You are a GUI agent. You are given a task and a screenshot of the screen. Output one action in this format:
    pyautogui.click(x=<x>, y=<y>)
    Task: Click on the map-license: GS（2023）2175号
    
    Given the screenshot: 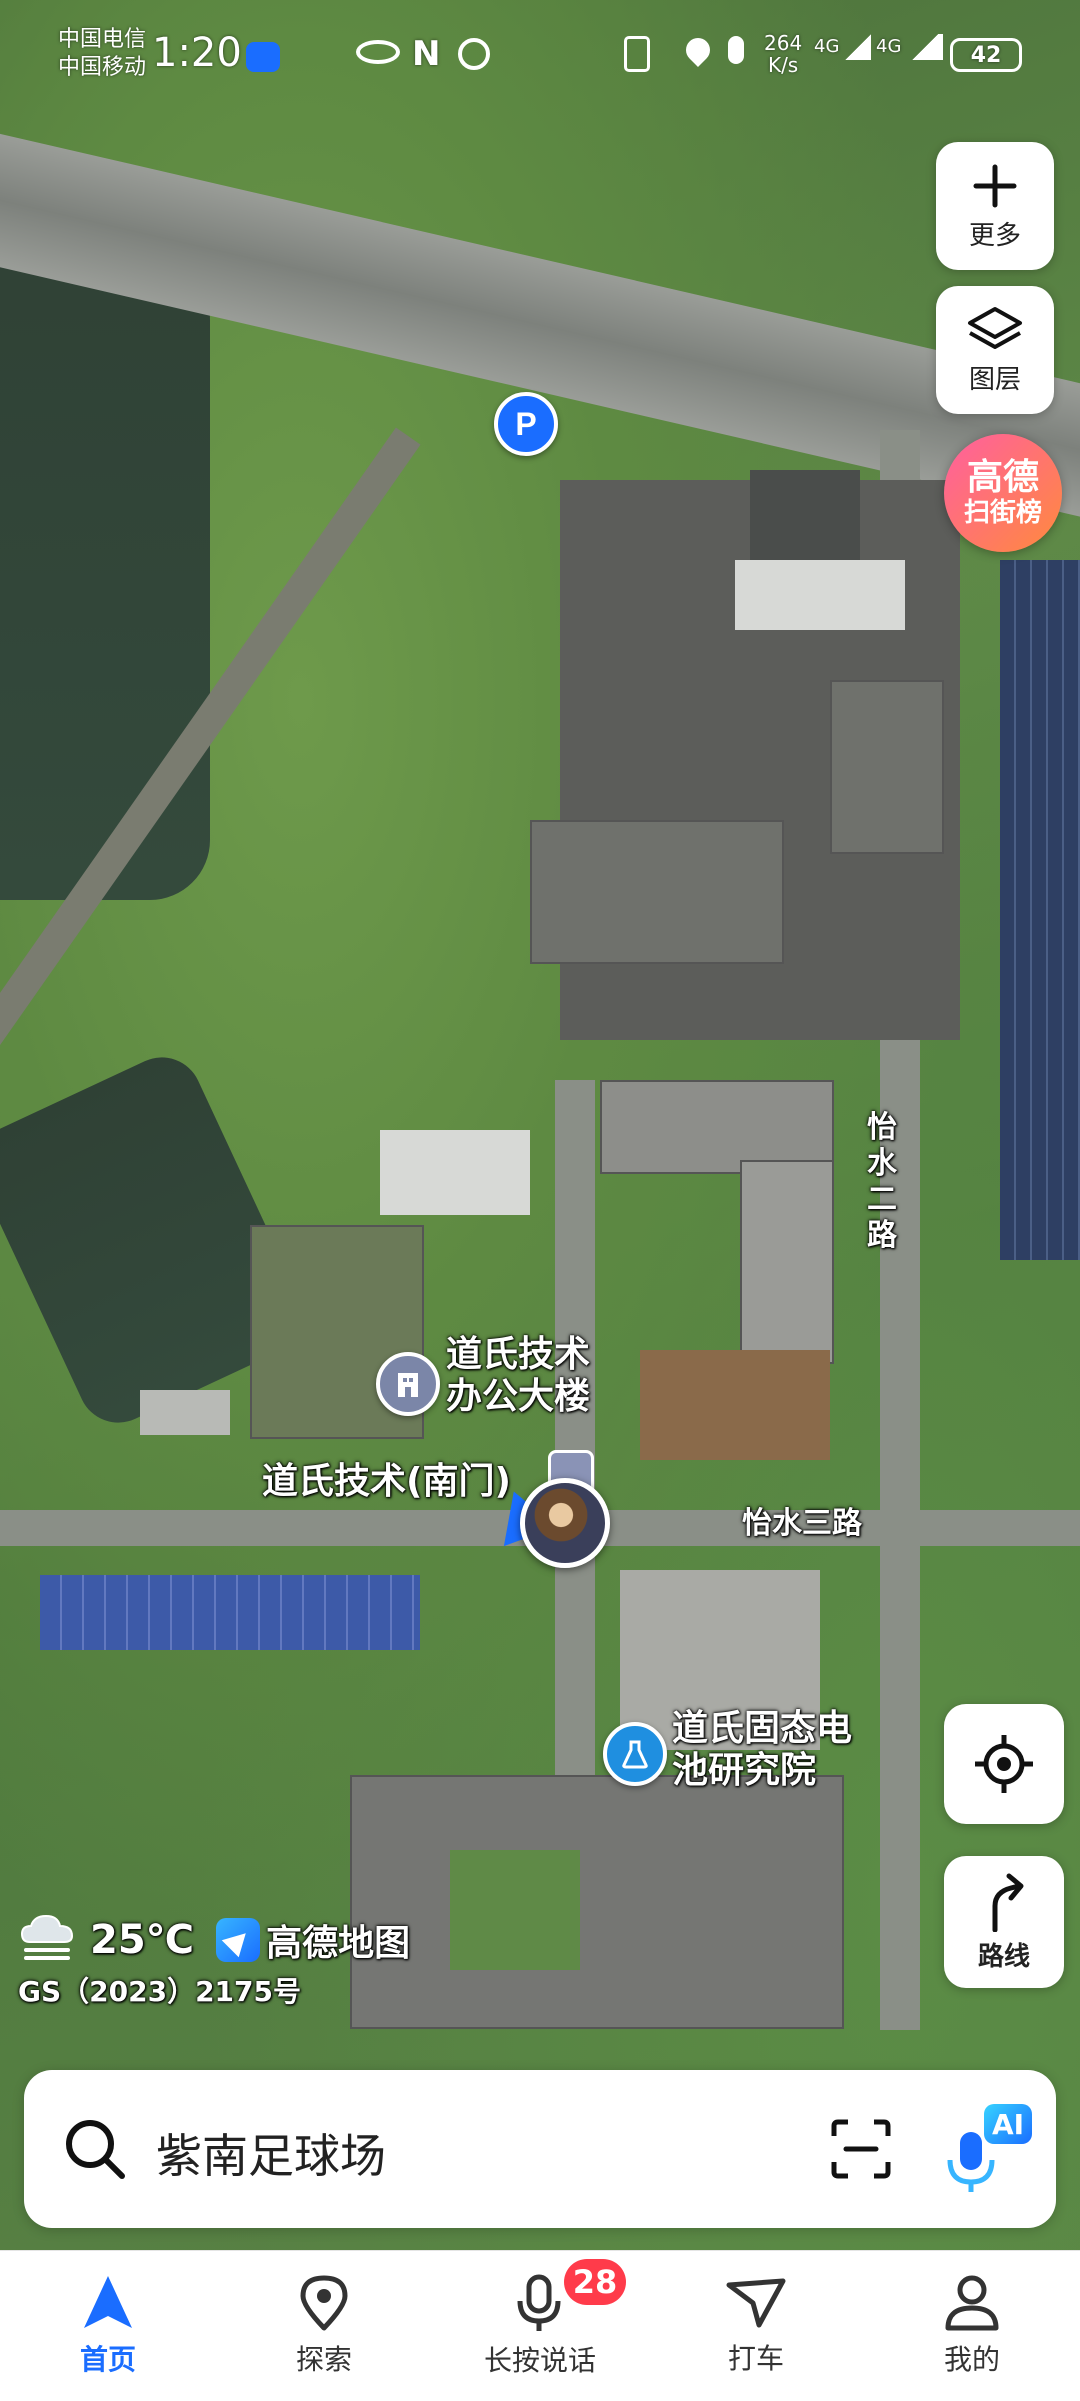 What is the action you would take?
    pyautogui.click(x=160, y=1991)
    